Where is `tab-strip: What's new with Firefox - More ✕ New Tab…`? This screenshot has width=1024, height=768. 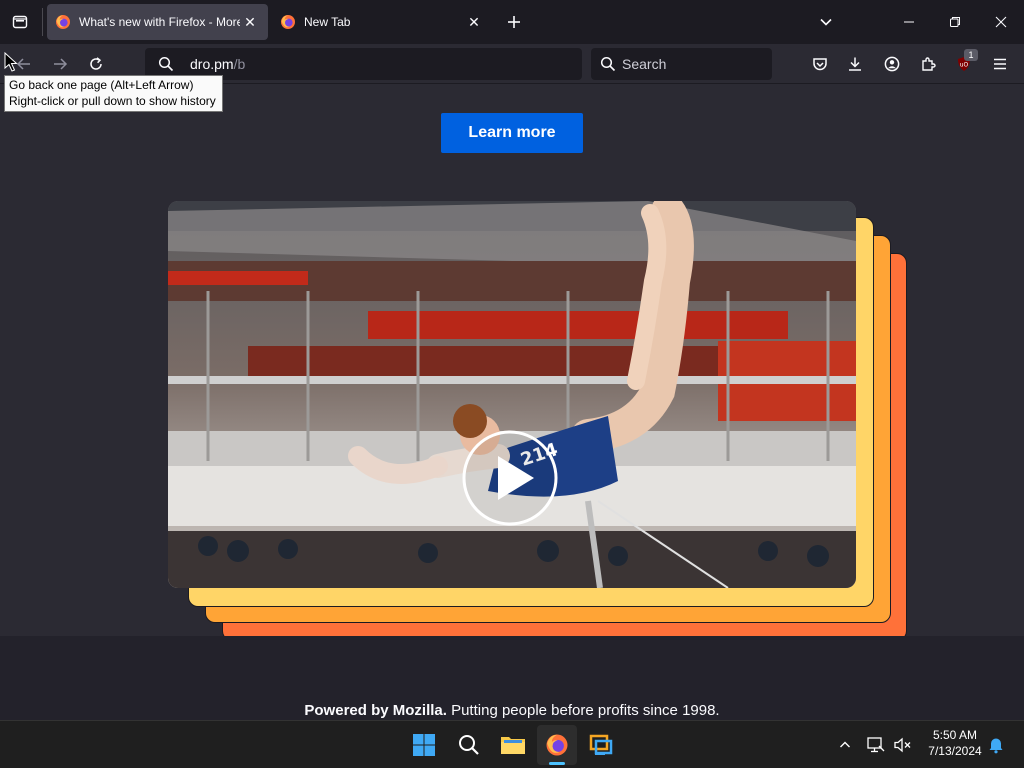 tab-strip: What's new with Firefox - More ✕ New Tab… is located at coordinates (512, 22).